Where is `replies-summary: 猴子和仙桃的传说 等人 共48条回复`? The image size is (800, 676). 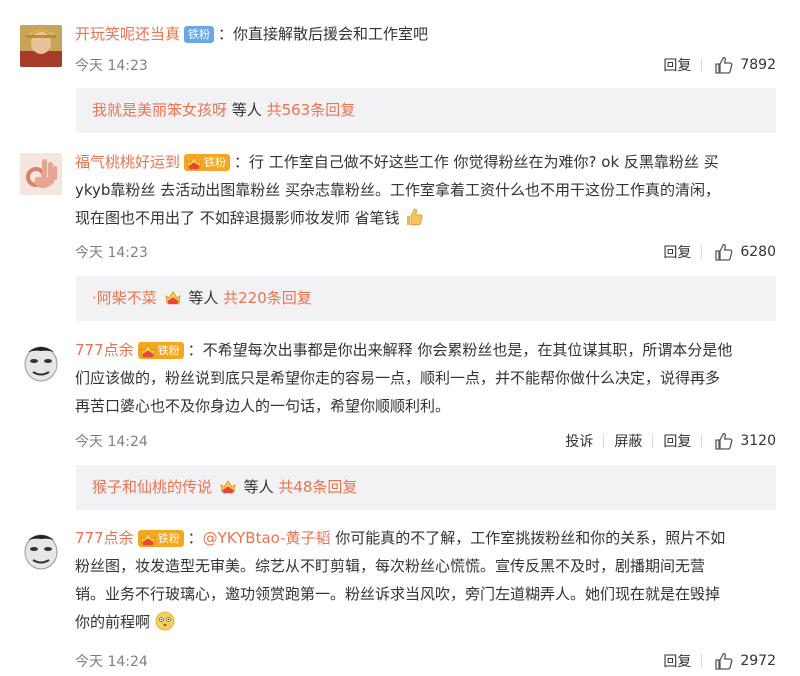 replies-summary: 猴子和仙桃的传说 等人 共48条回复 is located at coordinates (426, 487).